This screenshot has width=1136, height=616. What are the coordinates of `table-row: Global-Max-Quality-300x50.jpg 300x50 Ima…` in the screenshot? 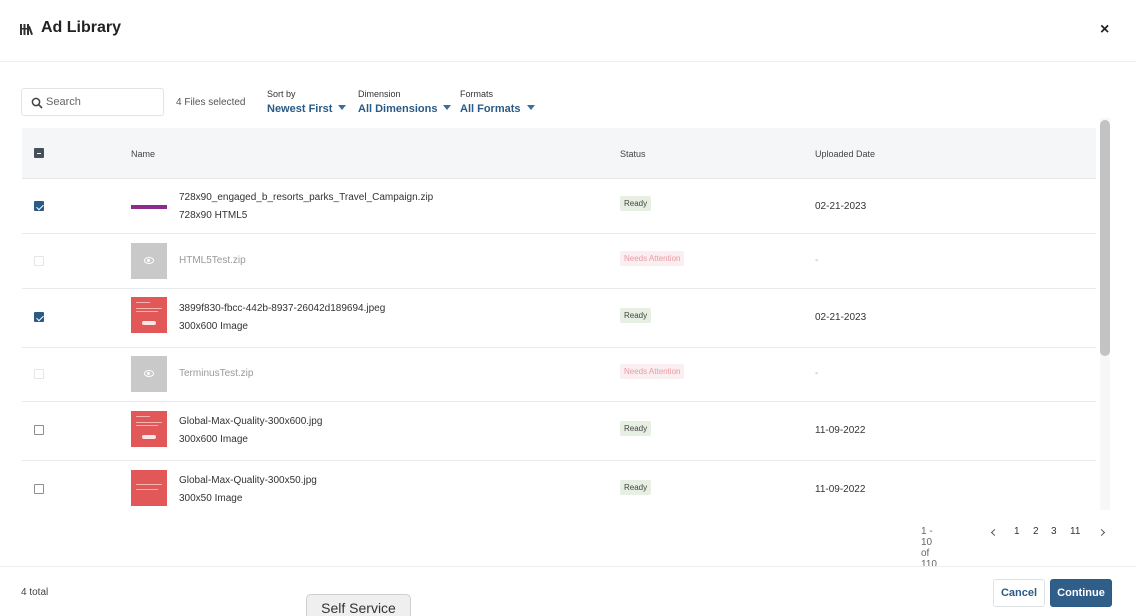 It's located at (559, 485).